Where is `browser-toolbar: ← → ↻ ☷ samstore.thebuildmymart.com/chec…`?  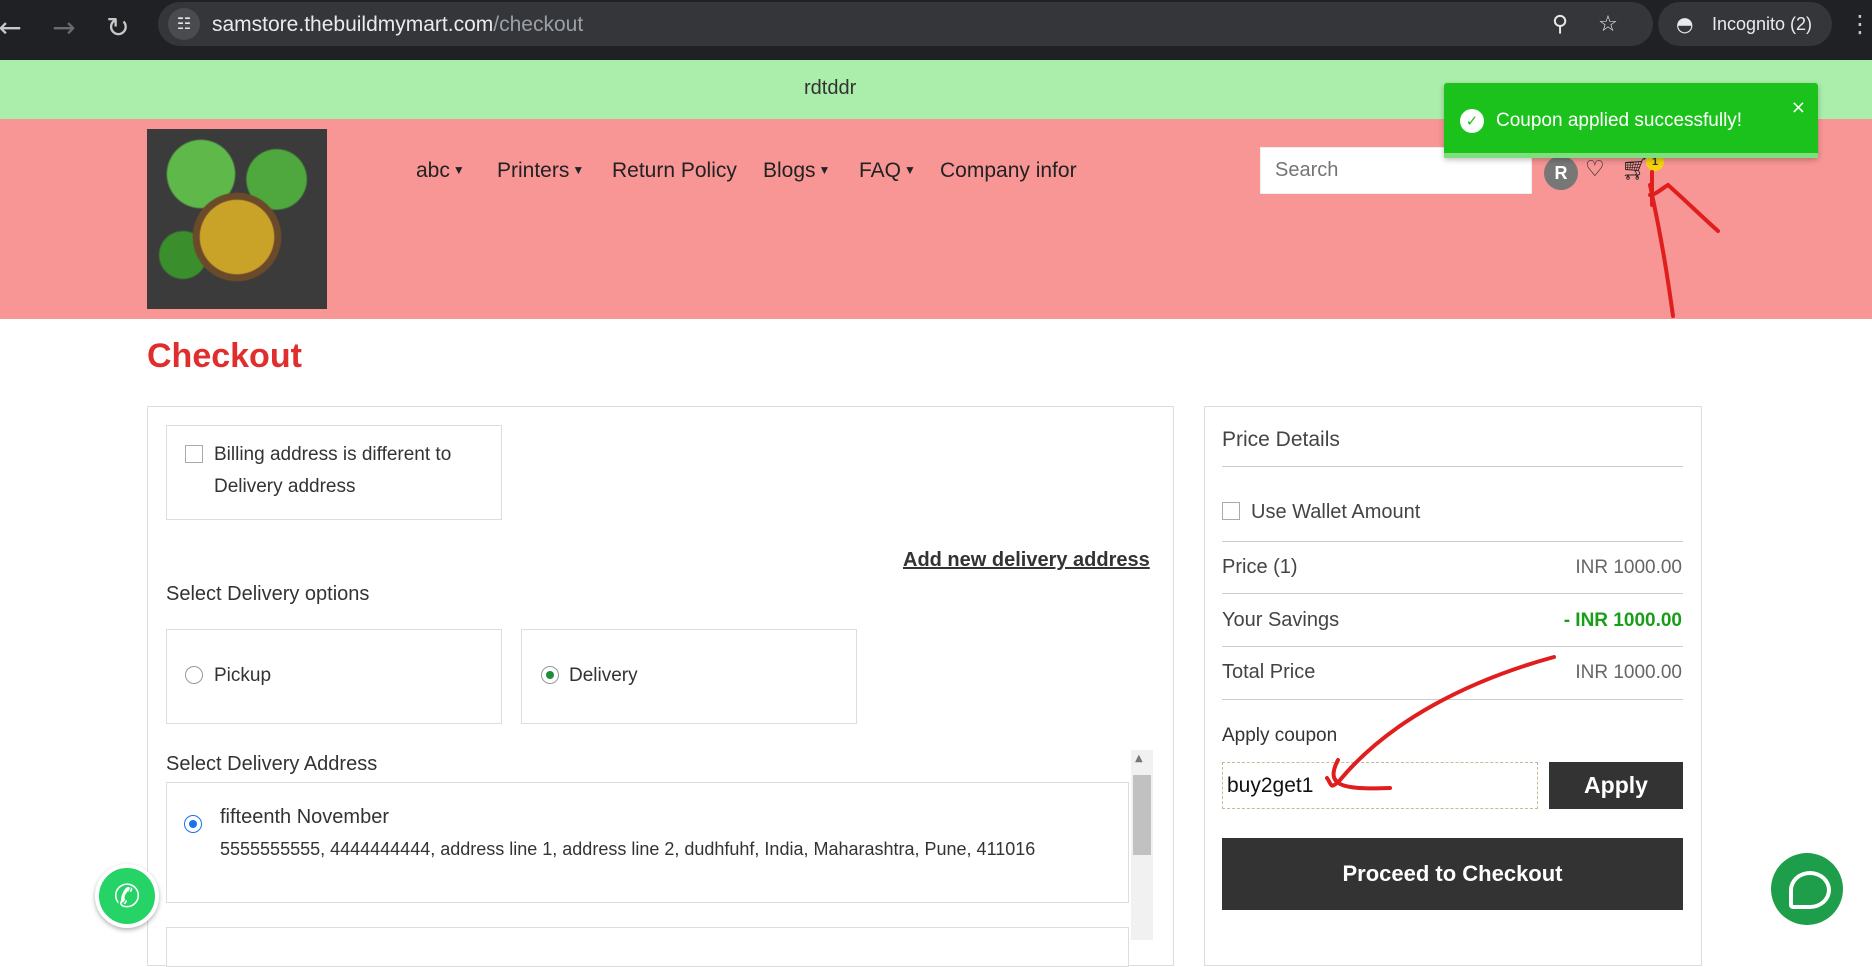
browser-toolbar: ← → ↻ ☷ samstore.thebuildmymart.com/chec… is located at coordinates (936, 30).